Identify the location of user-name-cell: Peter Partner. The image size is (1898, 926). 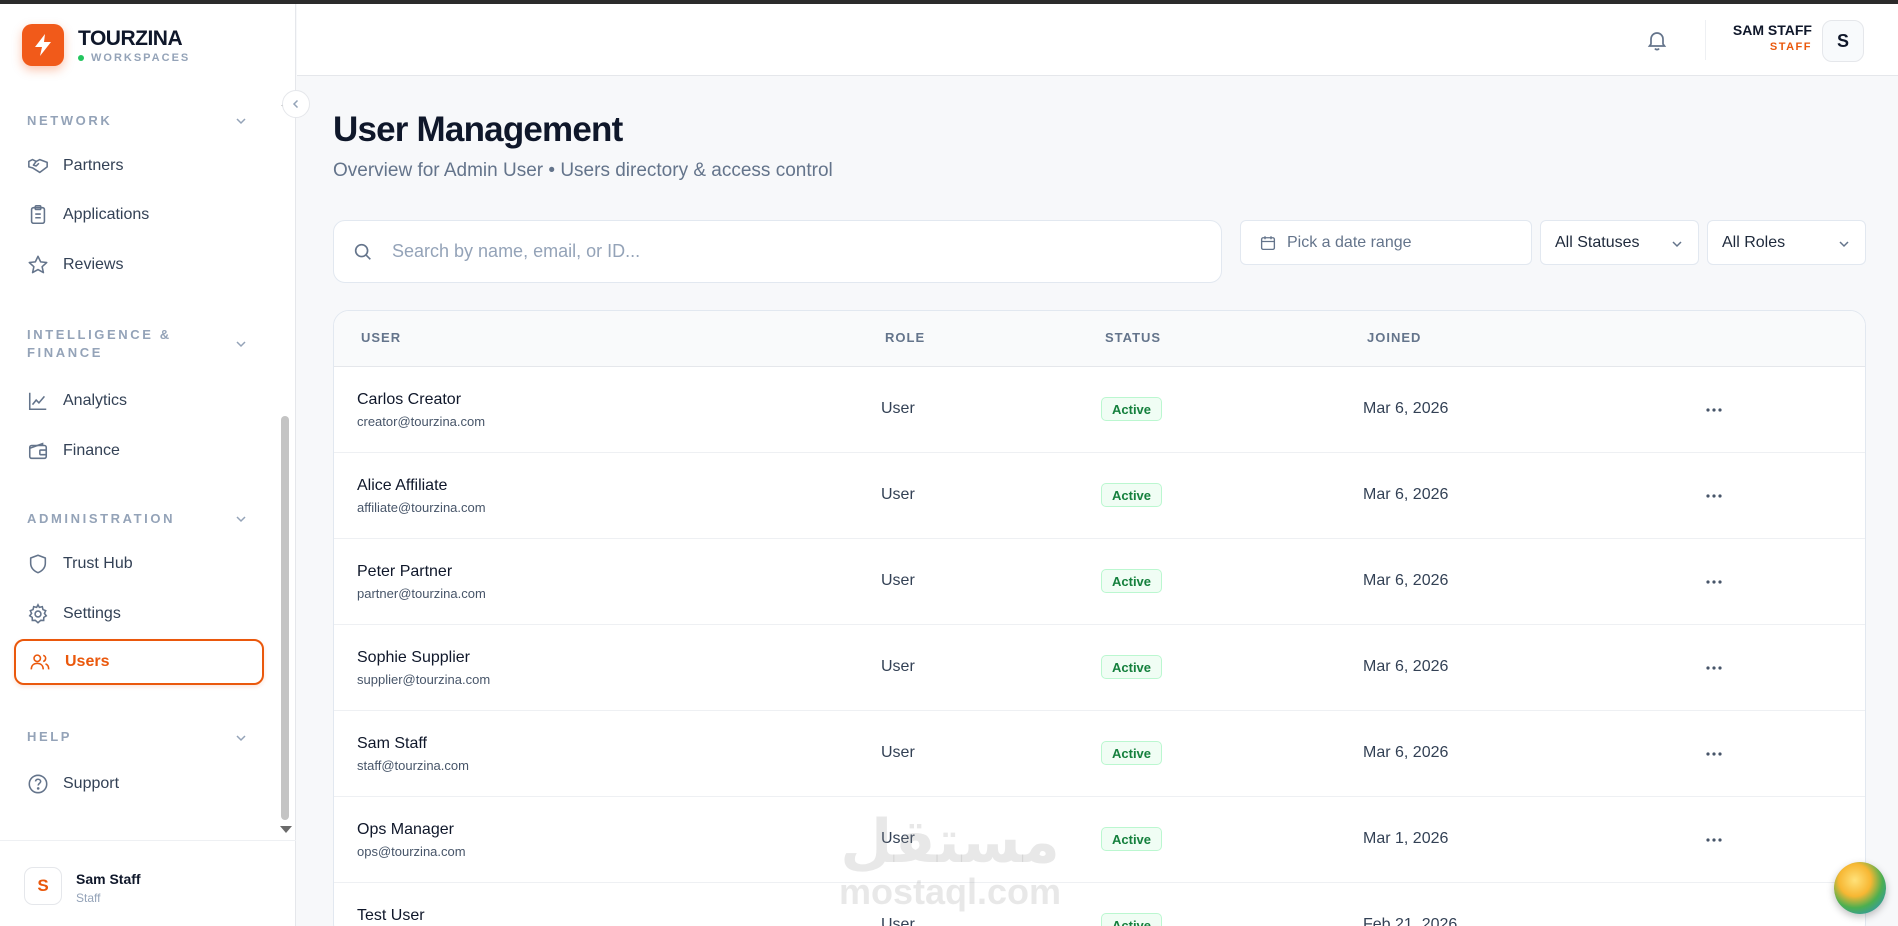
(405, 571).